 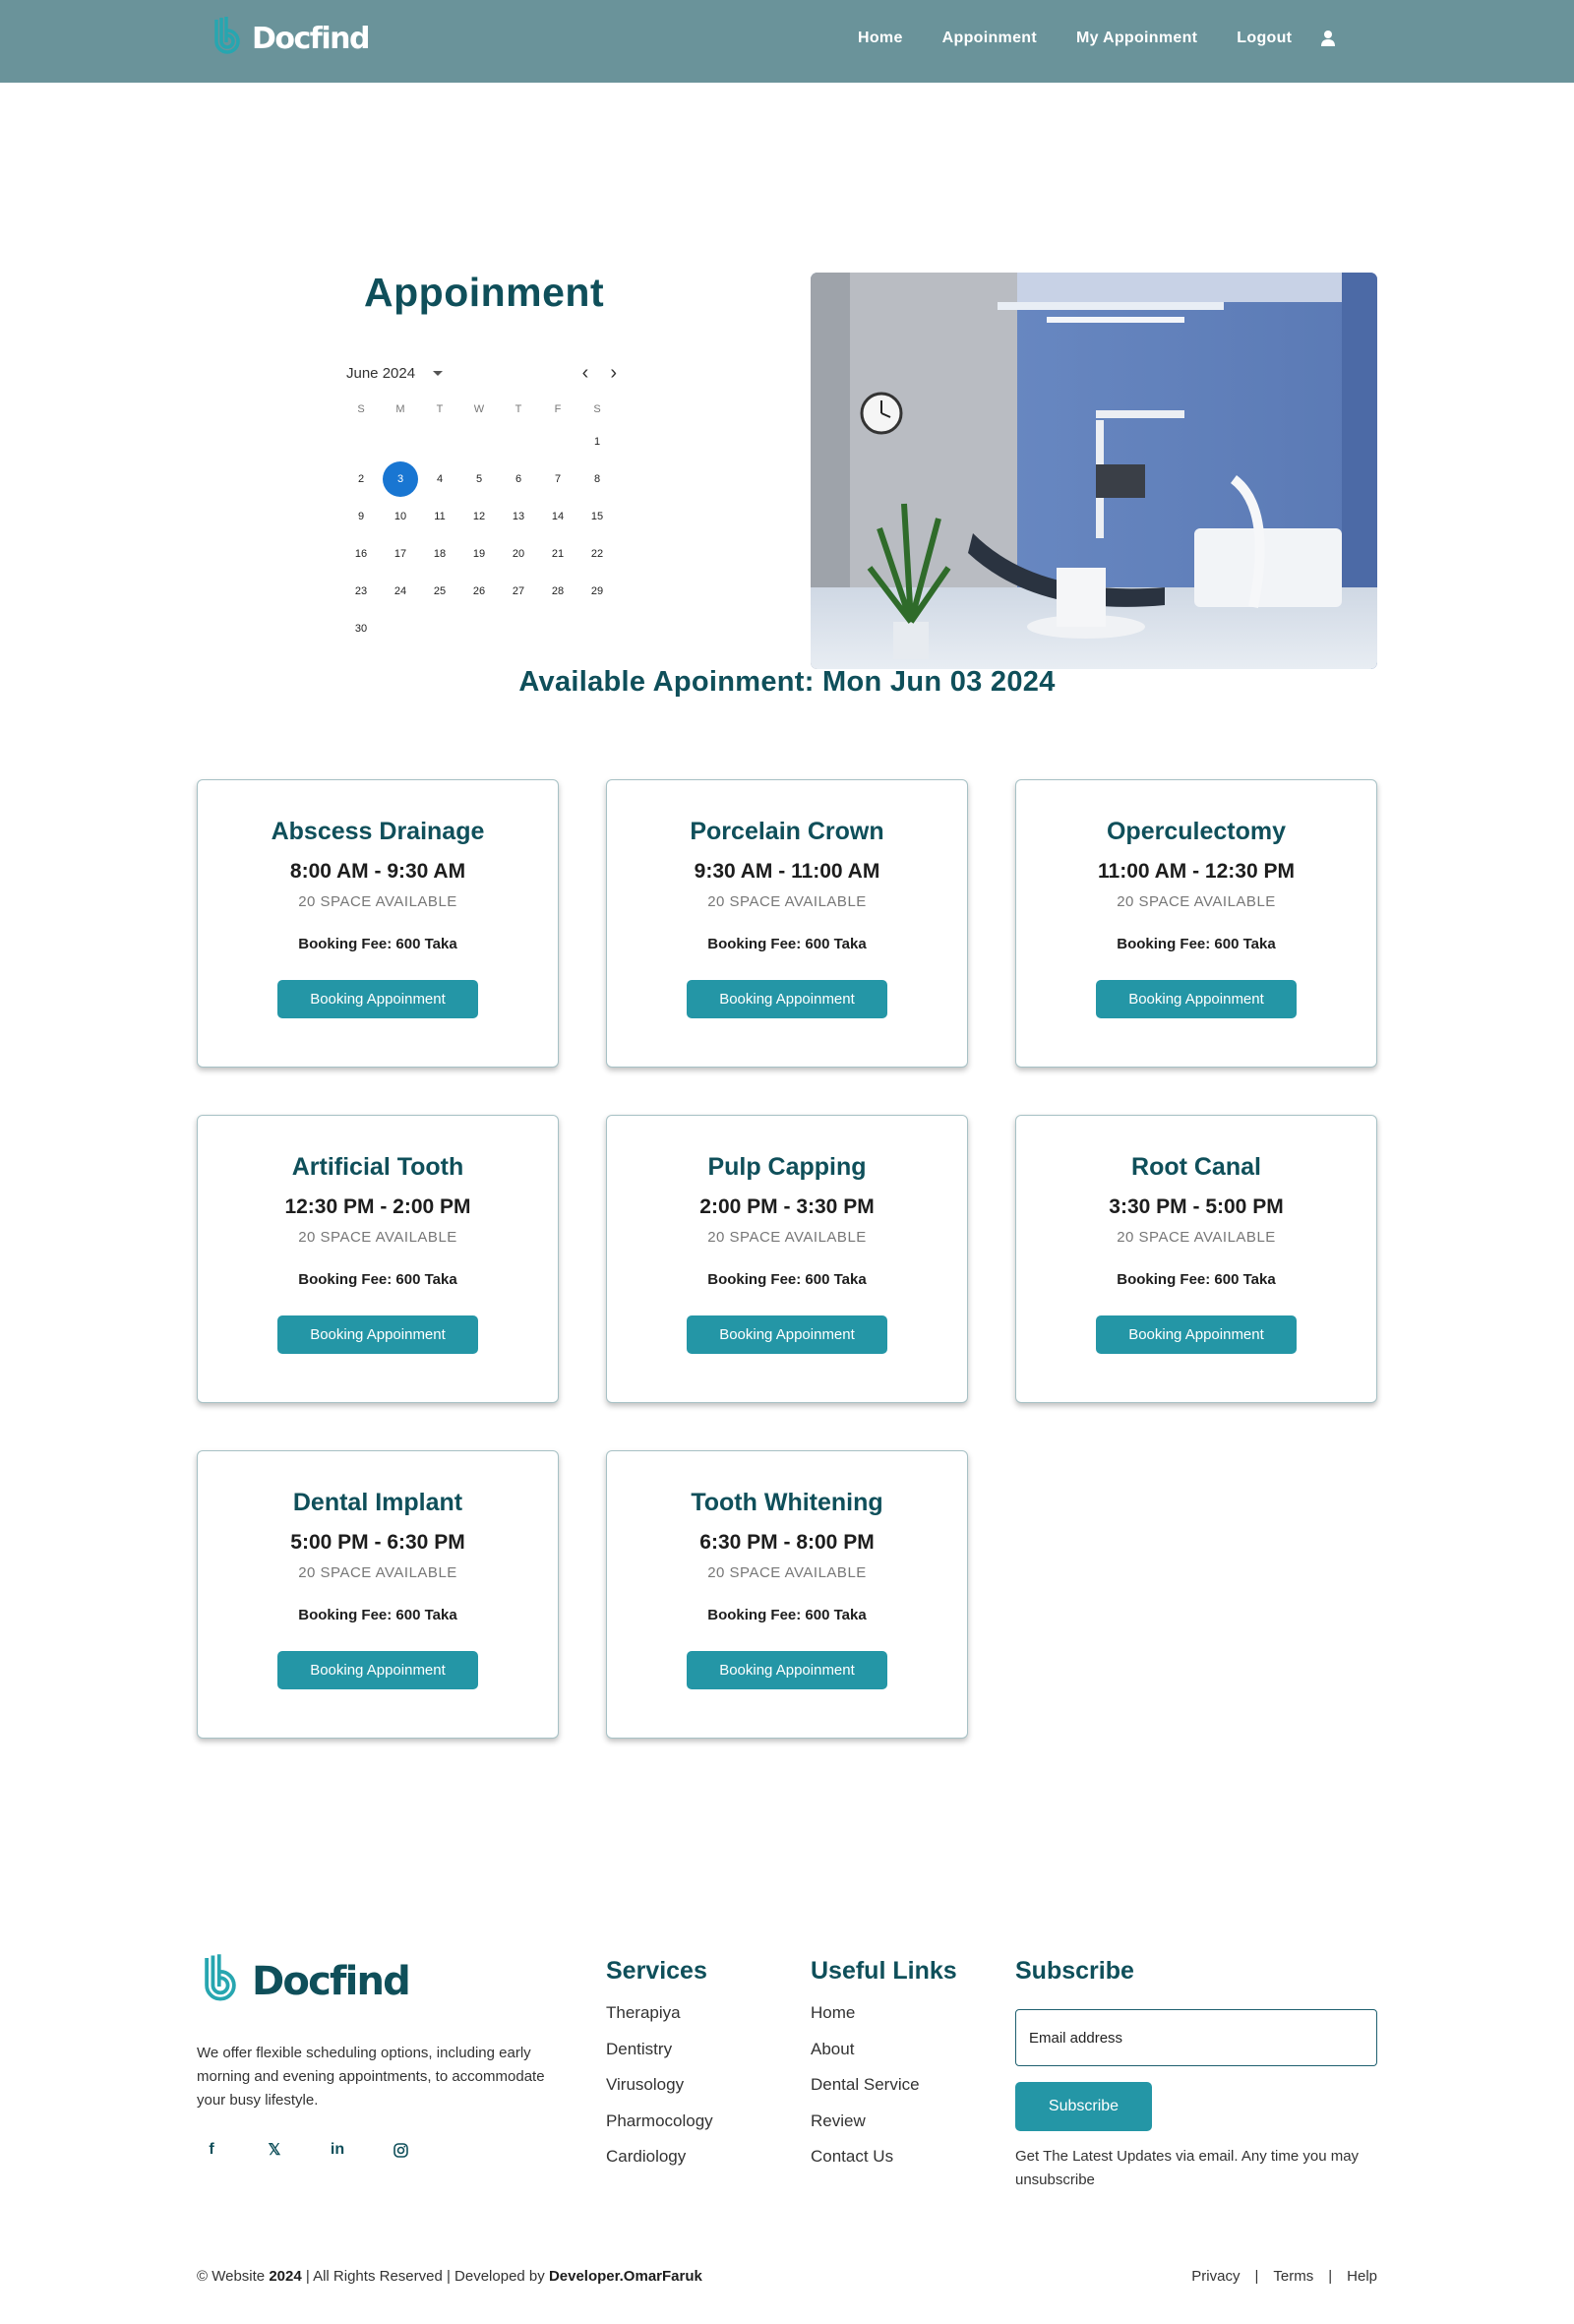 I want to click on calendar-day: 12, so click(x=479, y=516).